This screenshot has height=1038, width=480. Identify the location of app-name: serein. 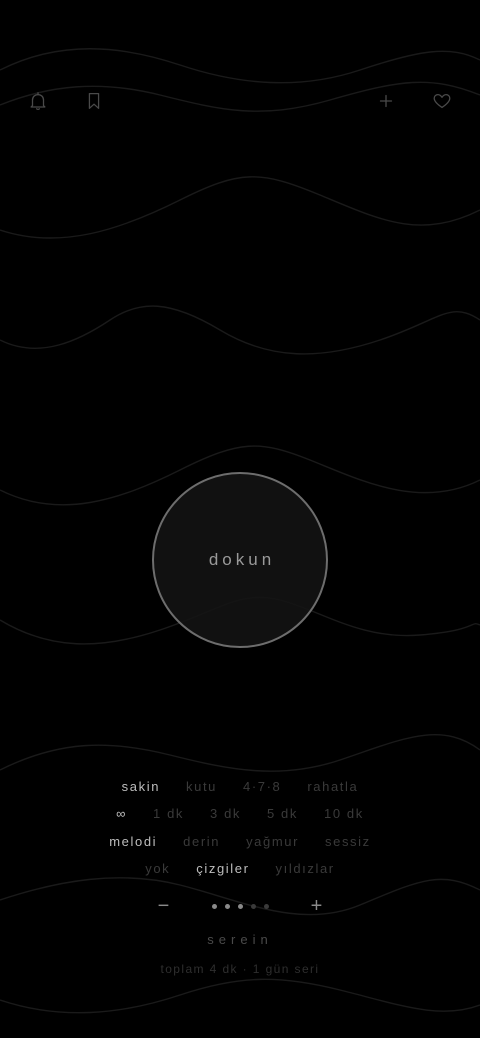
(240, 939).